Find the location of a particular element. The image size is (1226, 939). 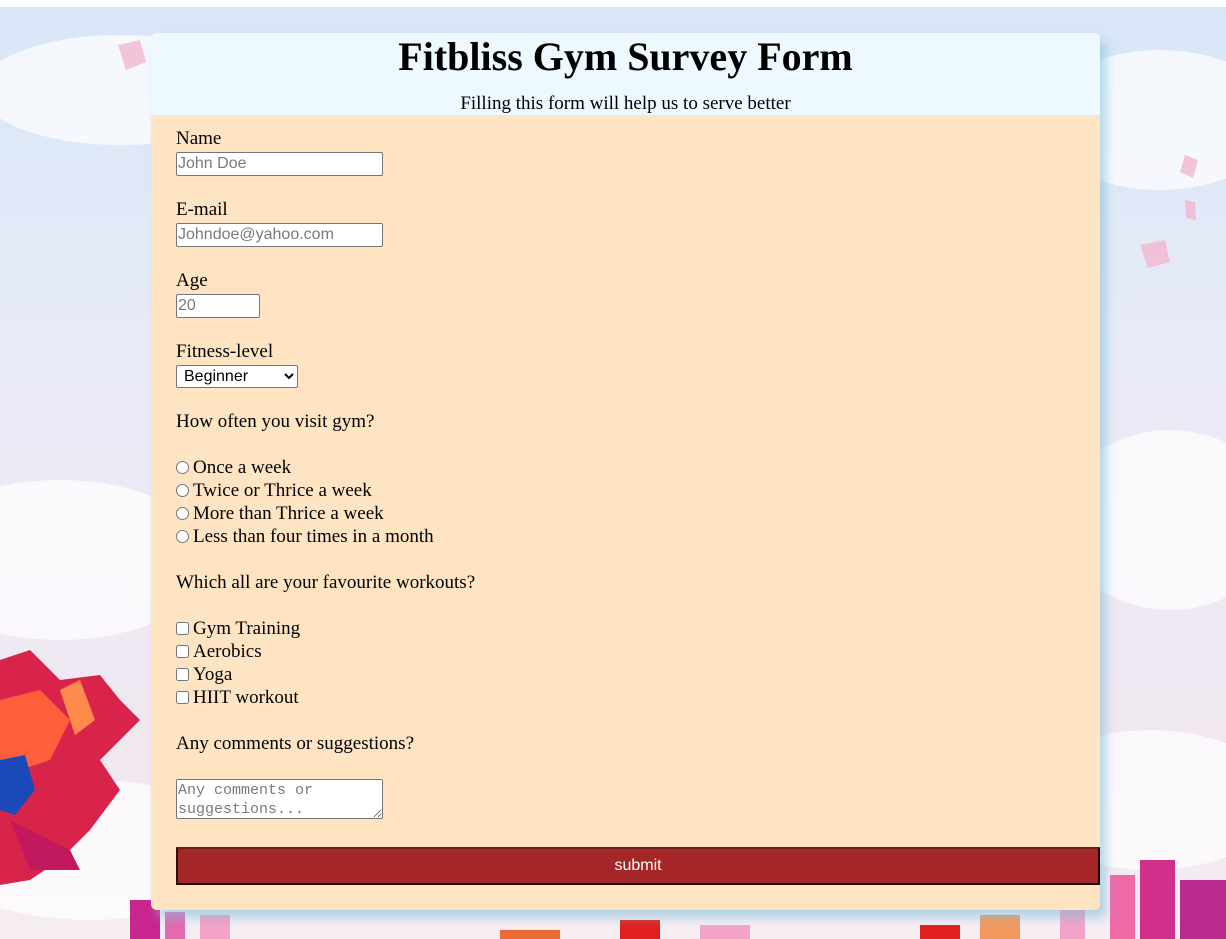

frequency-option-label: Twice or Thrice a week is located at coordinates (282, 490).